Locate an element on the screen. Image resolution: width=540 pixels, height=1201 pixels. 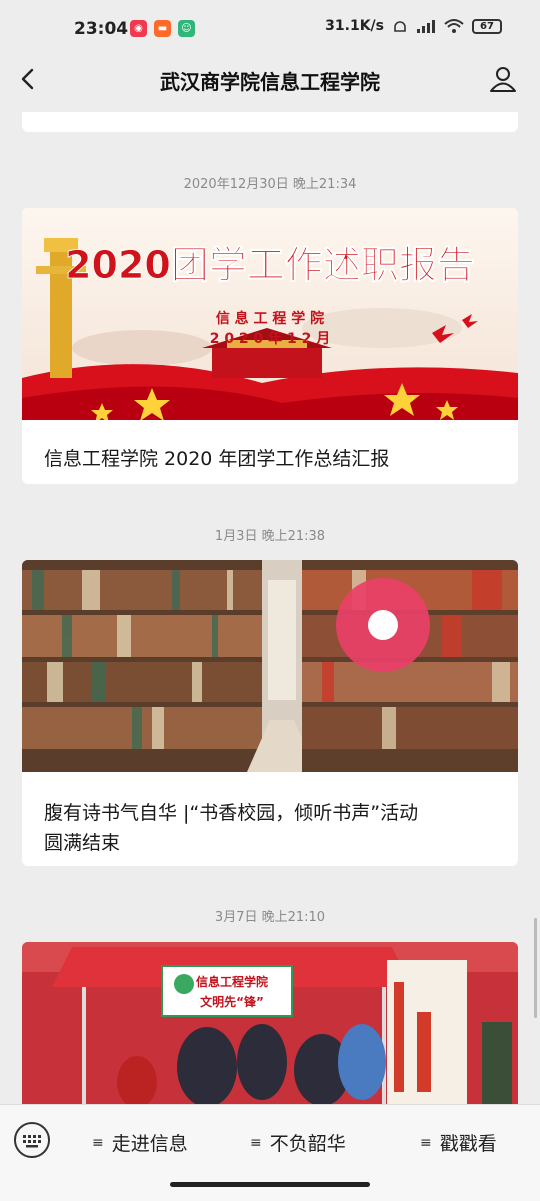
banner-sign-1: 信息工程学院 is located at coordinates (232, 981).